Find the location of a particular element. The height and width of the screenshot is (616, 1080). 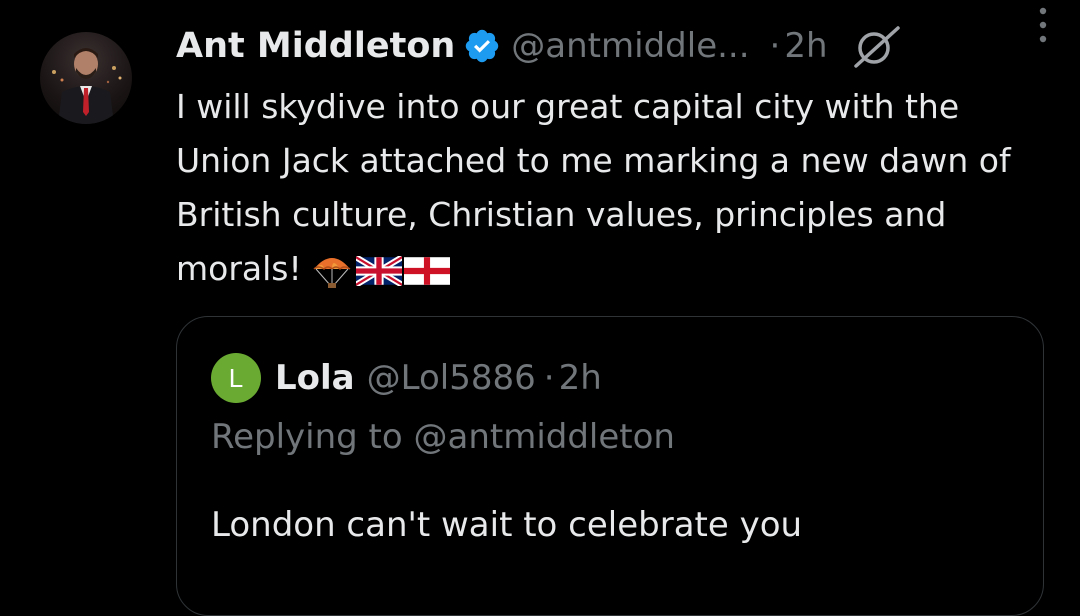

grok-icon is located at coordinates (877, 46).